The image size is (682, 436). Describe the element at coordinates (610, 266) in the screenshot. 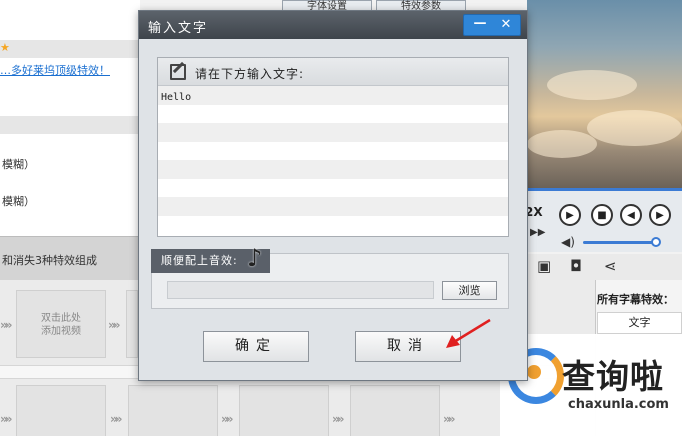

I see `share-icon: ⋖` at that location.